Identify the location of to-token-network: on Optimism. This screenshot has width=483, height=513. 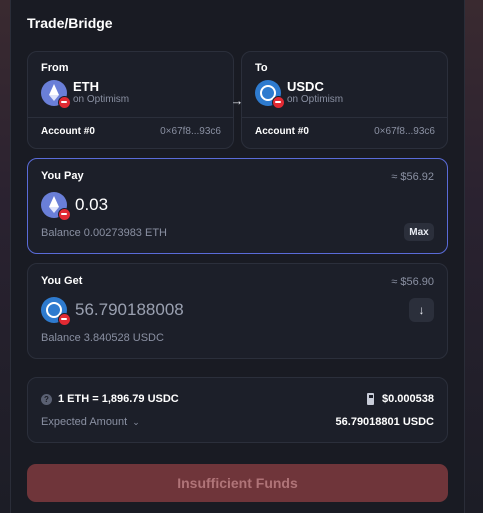
(315, 99).